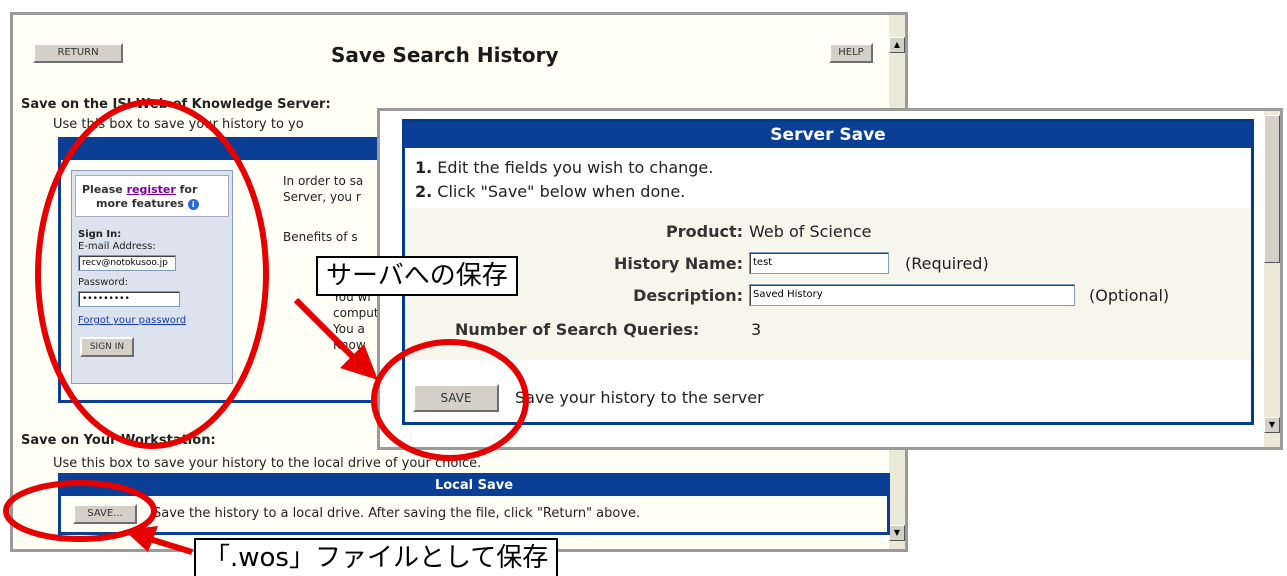  I want to click on help-button: HELP, so click(851, 53).